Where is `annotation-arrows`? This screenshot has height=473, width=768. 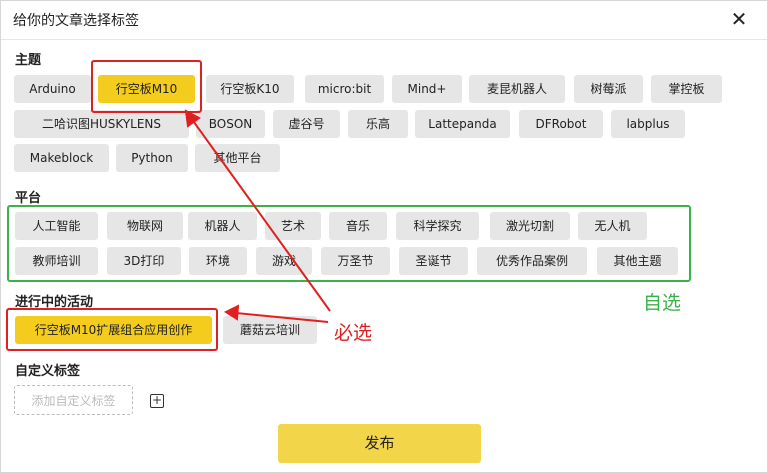 annotation-arrows is located at coordinates (257, 216).